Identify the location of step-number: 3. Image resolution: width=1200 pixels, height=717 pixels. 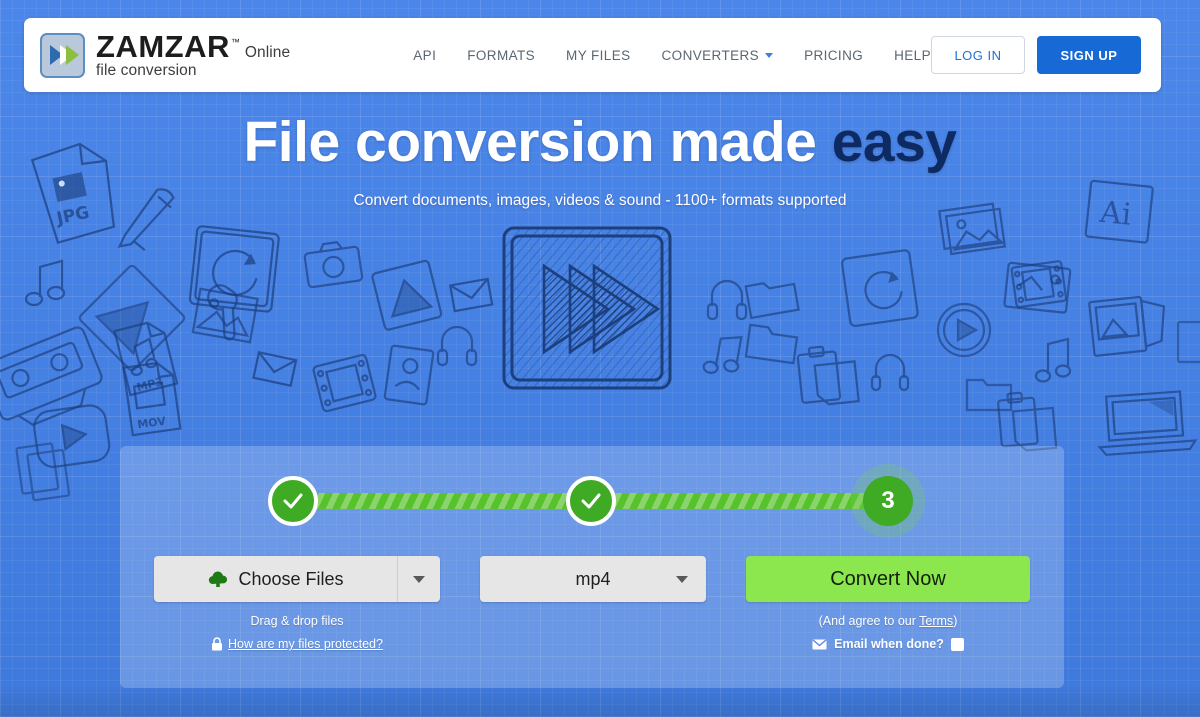
(888, 500).